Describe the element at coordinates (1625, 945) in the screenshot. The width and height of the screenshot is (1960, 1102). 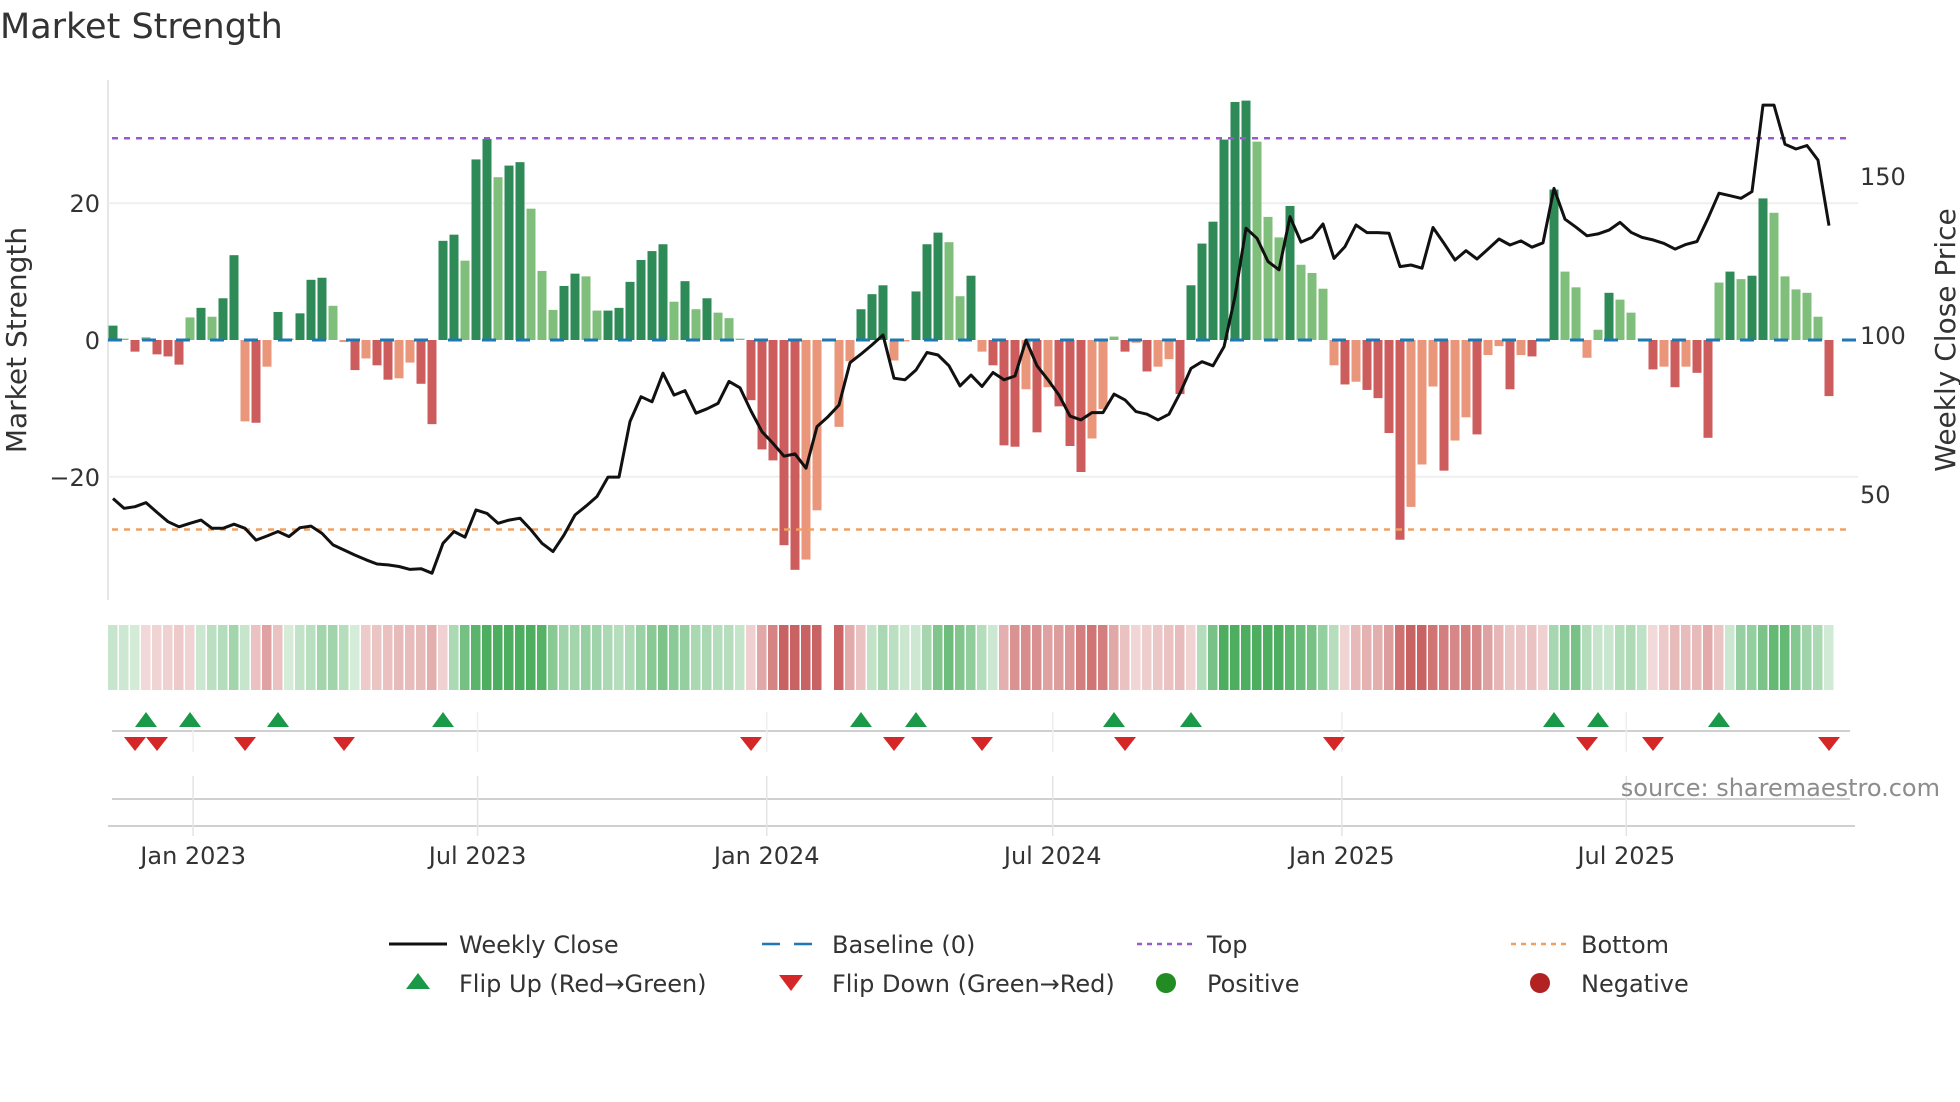
I see `legend-label: Bottom` at that location.